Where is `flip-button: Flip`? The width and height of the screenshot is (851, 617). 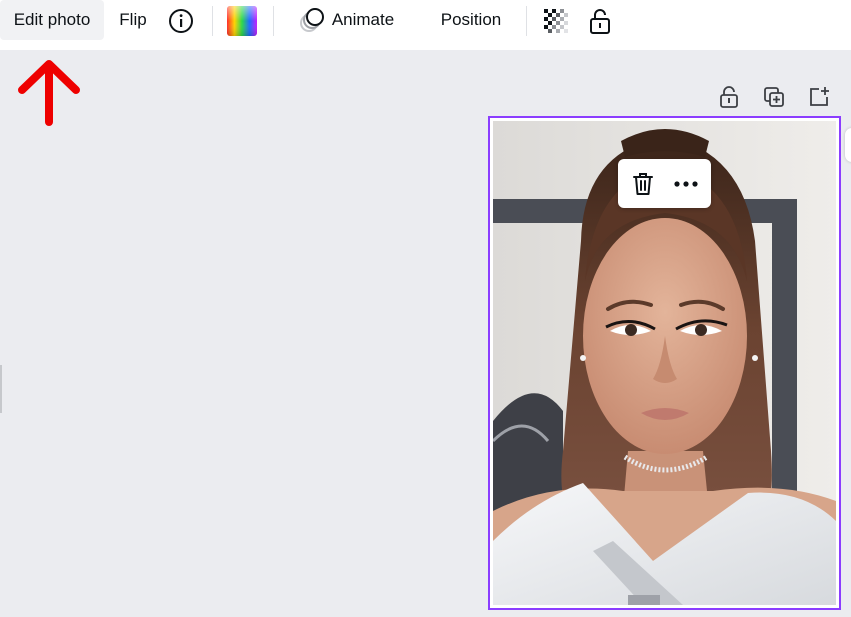
flip-button: Flip is located at coordinates (133, 20).